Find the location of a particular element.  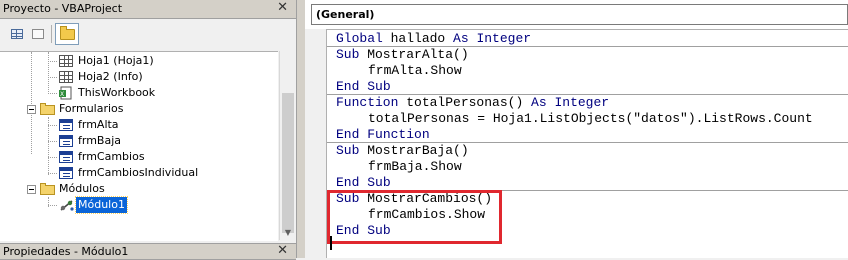

project-explorer-toolbar is located at coordinates (148, 34).